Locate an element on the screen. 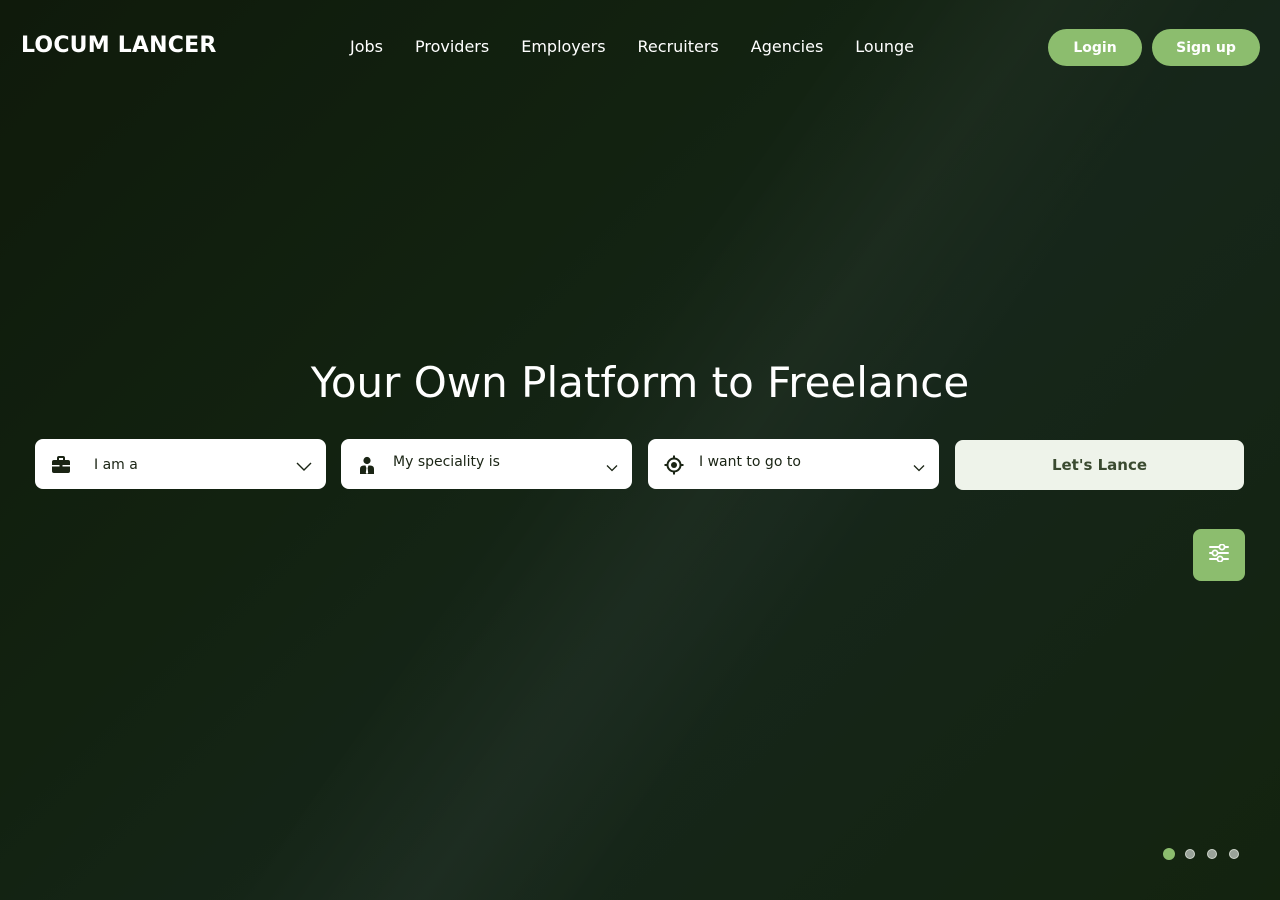 The width and height of the screenshot is (1280, 900). sliders-icon is located at coordinates (1219, 554).